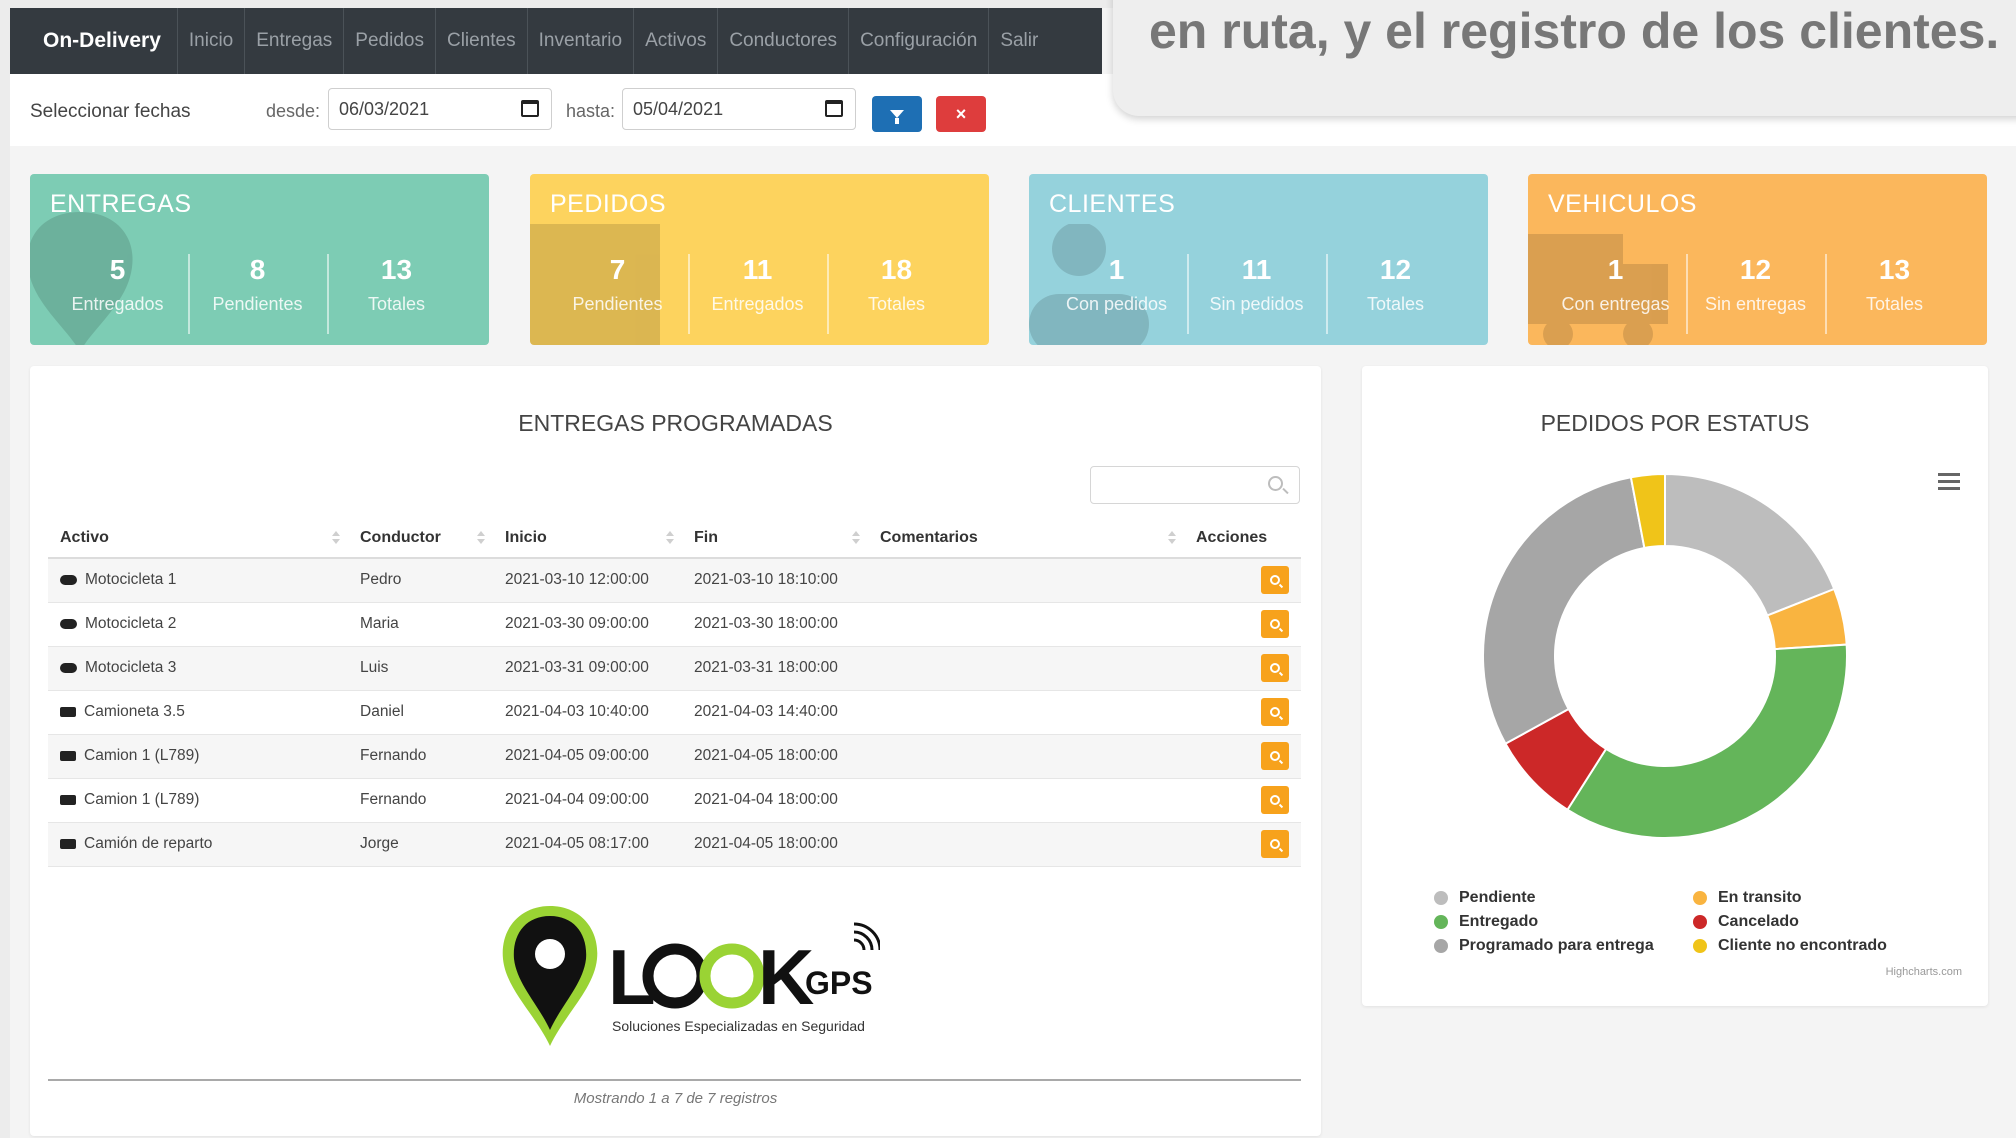  What do you see at coordinates (1242, 538) in the screenshot?
I see `column-header-acciones: Acciones` at bounding box center [1242, 538].